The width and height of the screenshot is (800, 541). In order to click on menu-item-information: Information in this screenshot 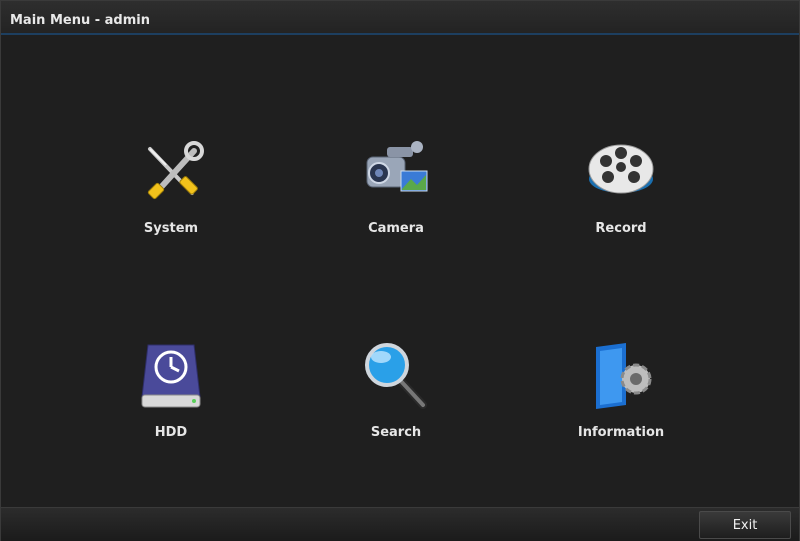, I will do `click(621, 401)`.